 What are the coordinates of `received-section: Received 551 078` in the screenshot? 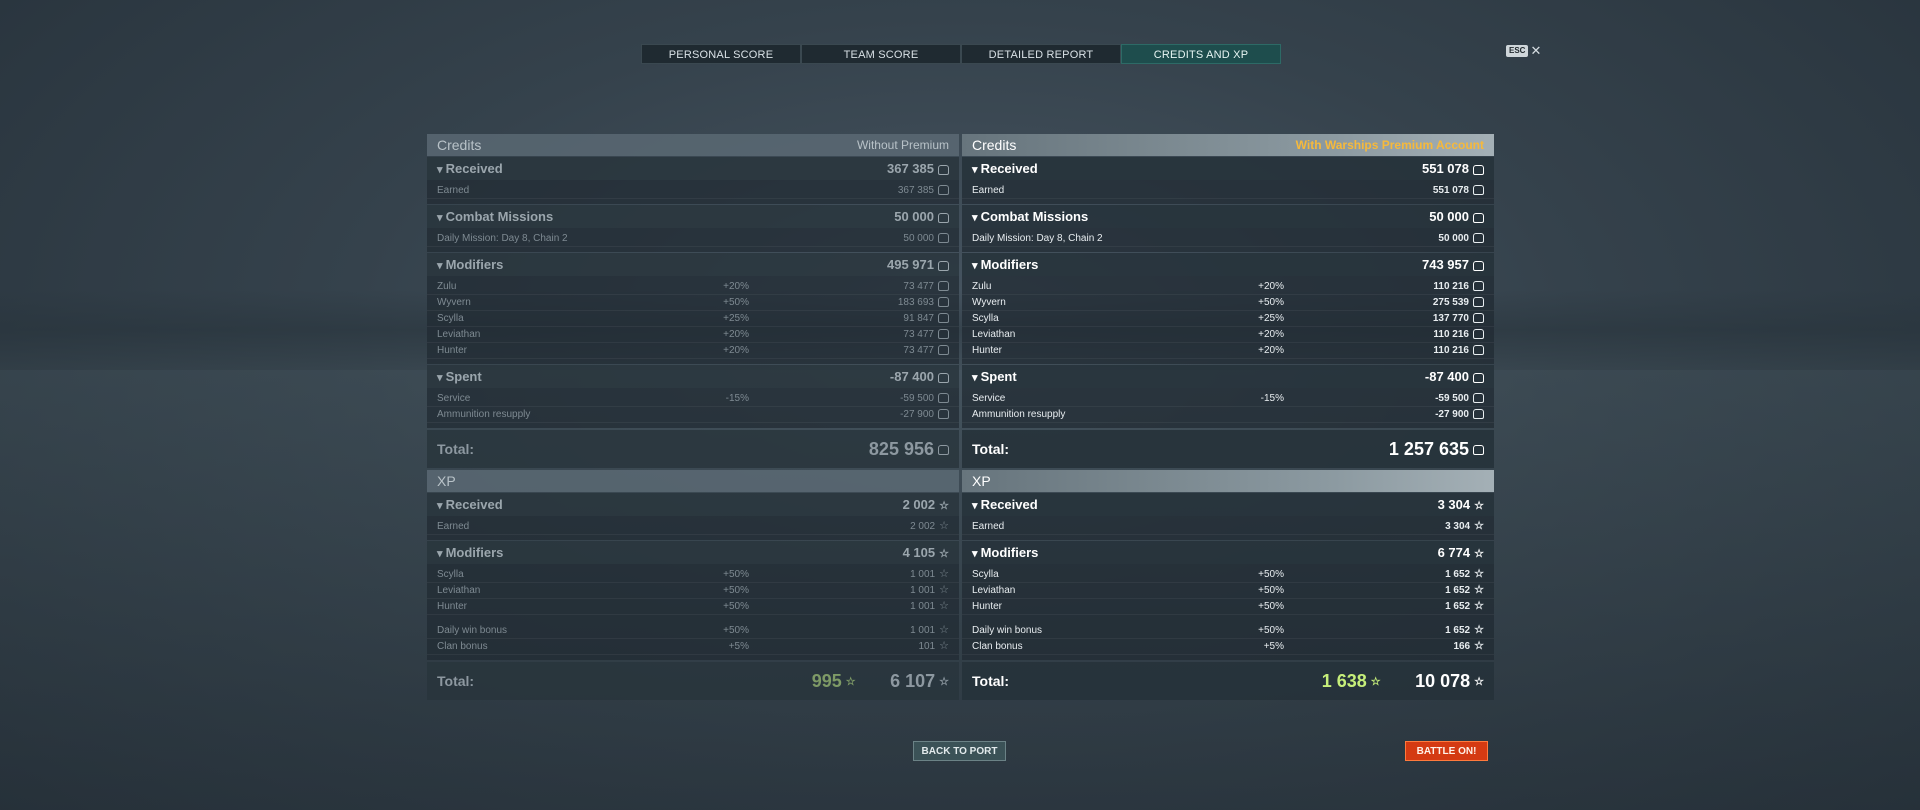 It's located at (1228, 168).